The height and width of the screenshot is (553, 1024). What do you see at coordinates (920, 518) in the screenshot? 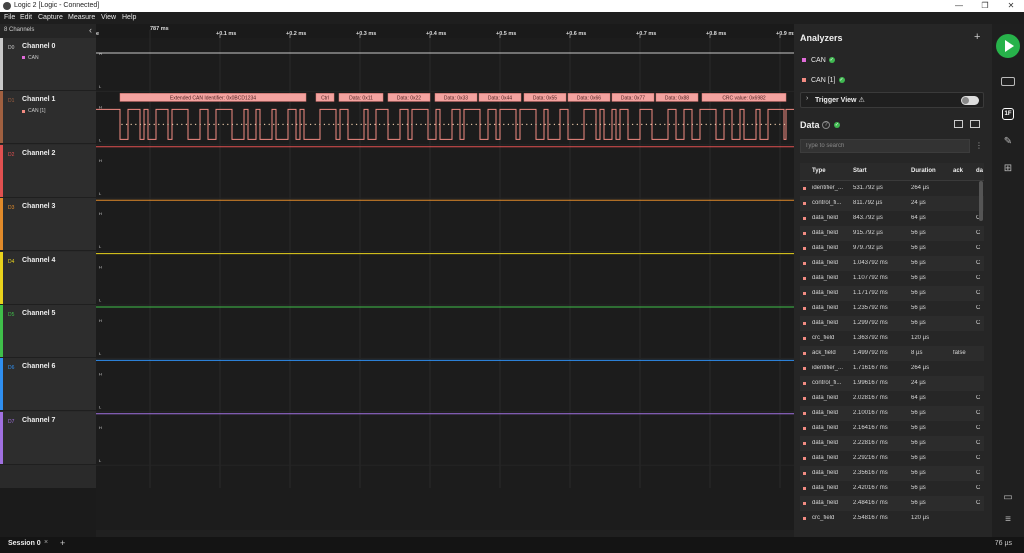
I see `table-cell: 120 µs` at bounding box center [920, 518].